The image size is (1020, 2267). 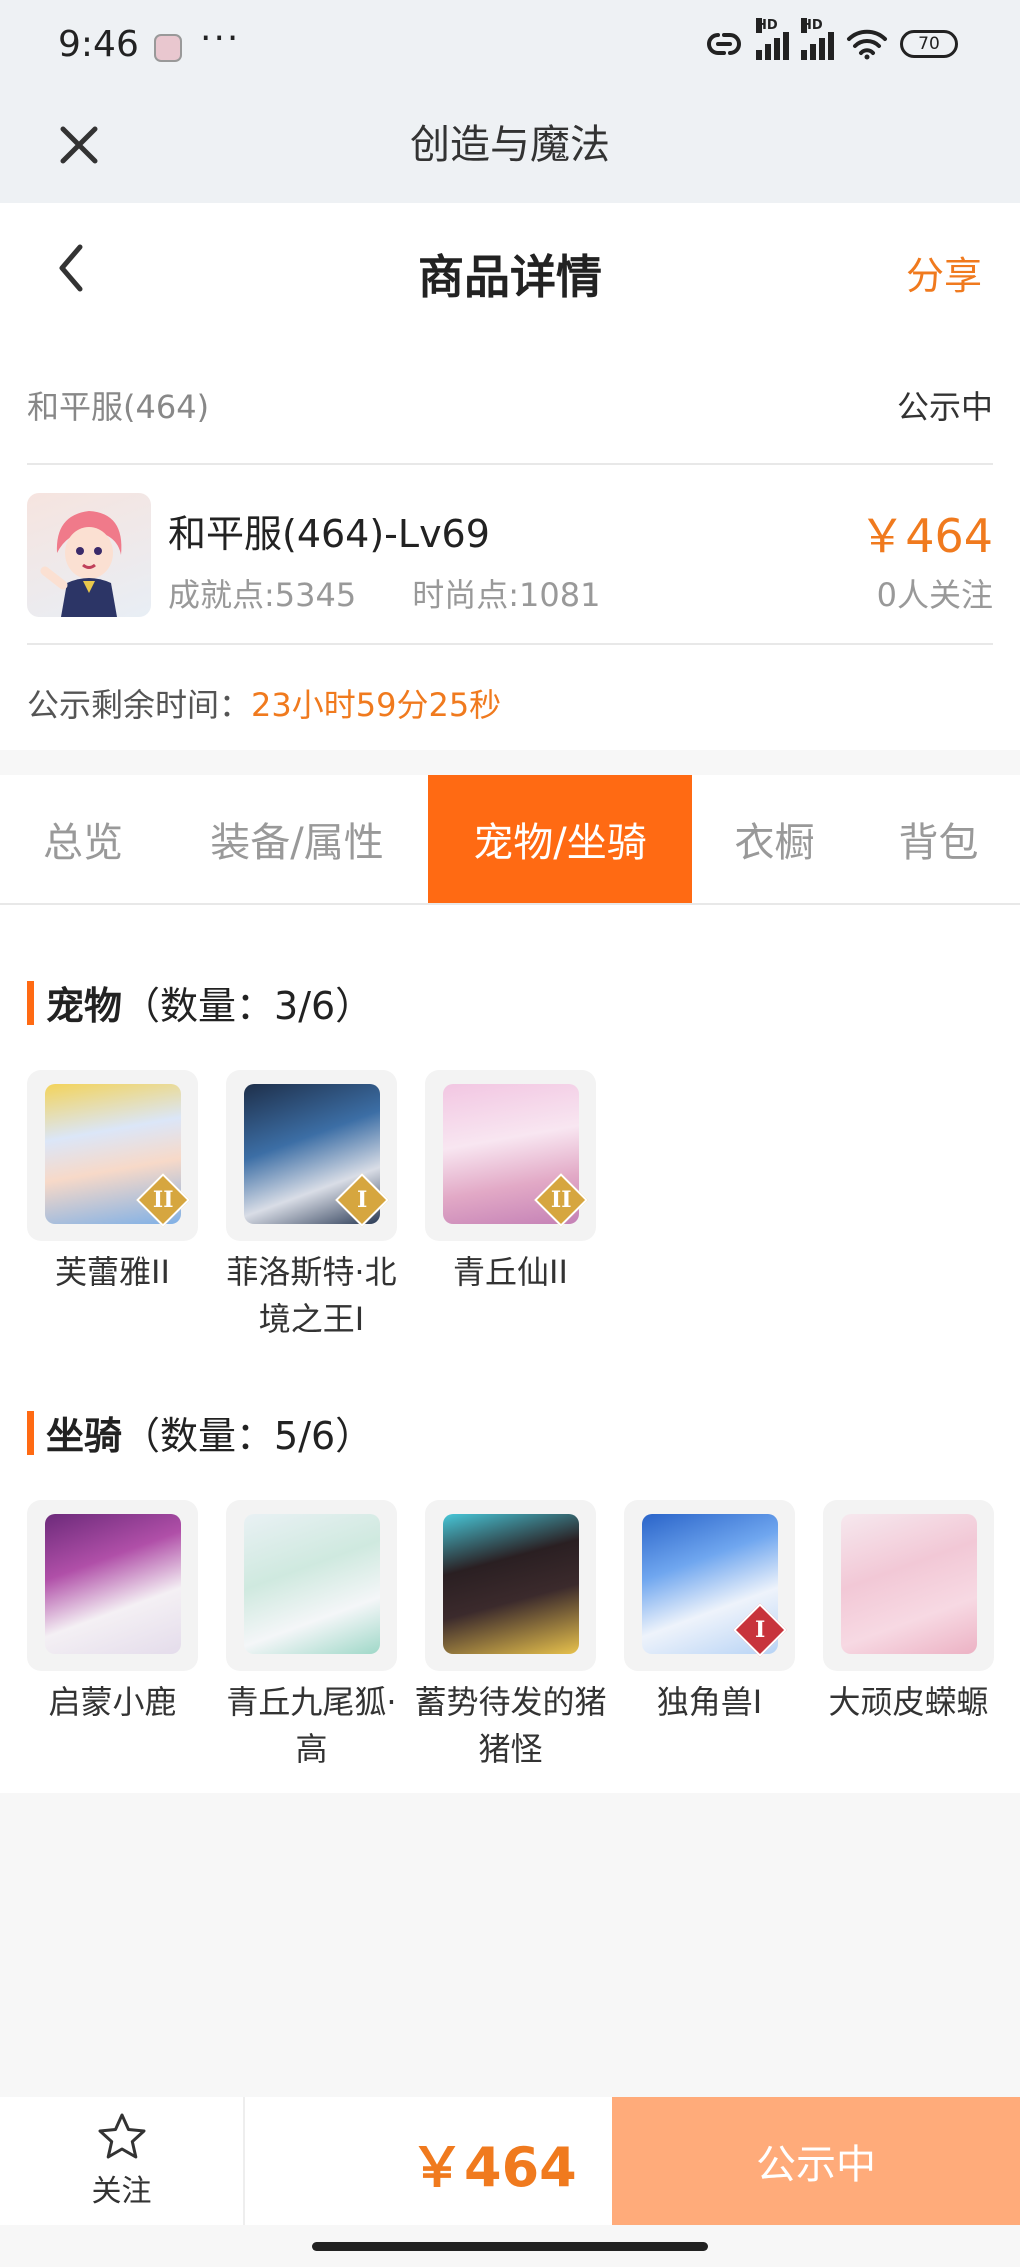 What do you see at coordinates (709, 1585) in the screenshot?
I see `mount-thumbnail: I` at bounding box center [709, 1585].